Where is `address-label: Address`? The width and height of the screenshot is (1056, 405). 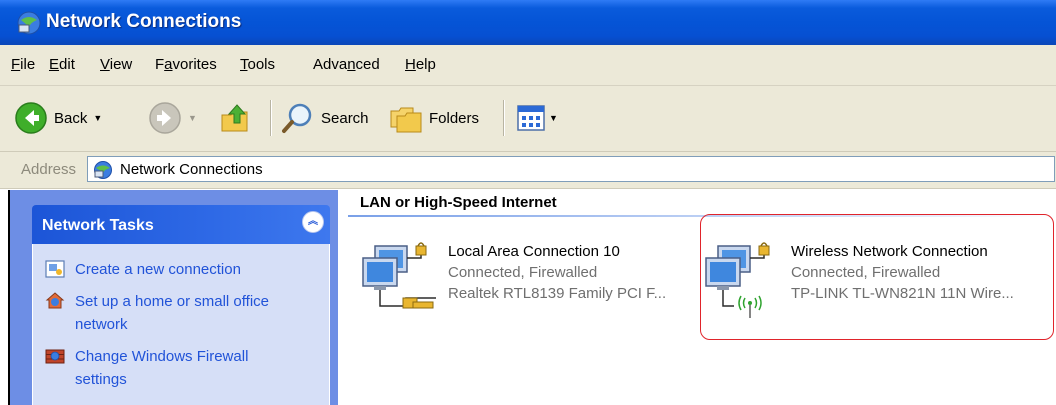
address-label: Address is located at coordinates (49, 169).